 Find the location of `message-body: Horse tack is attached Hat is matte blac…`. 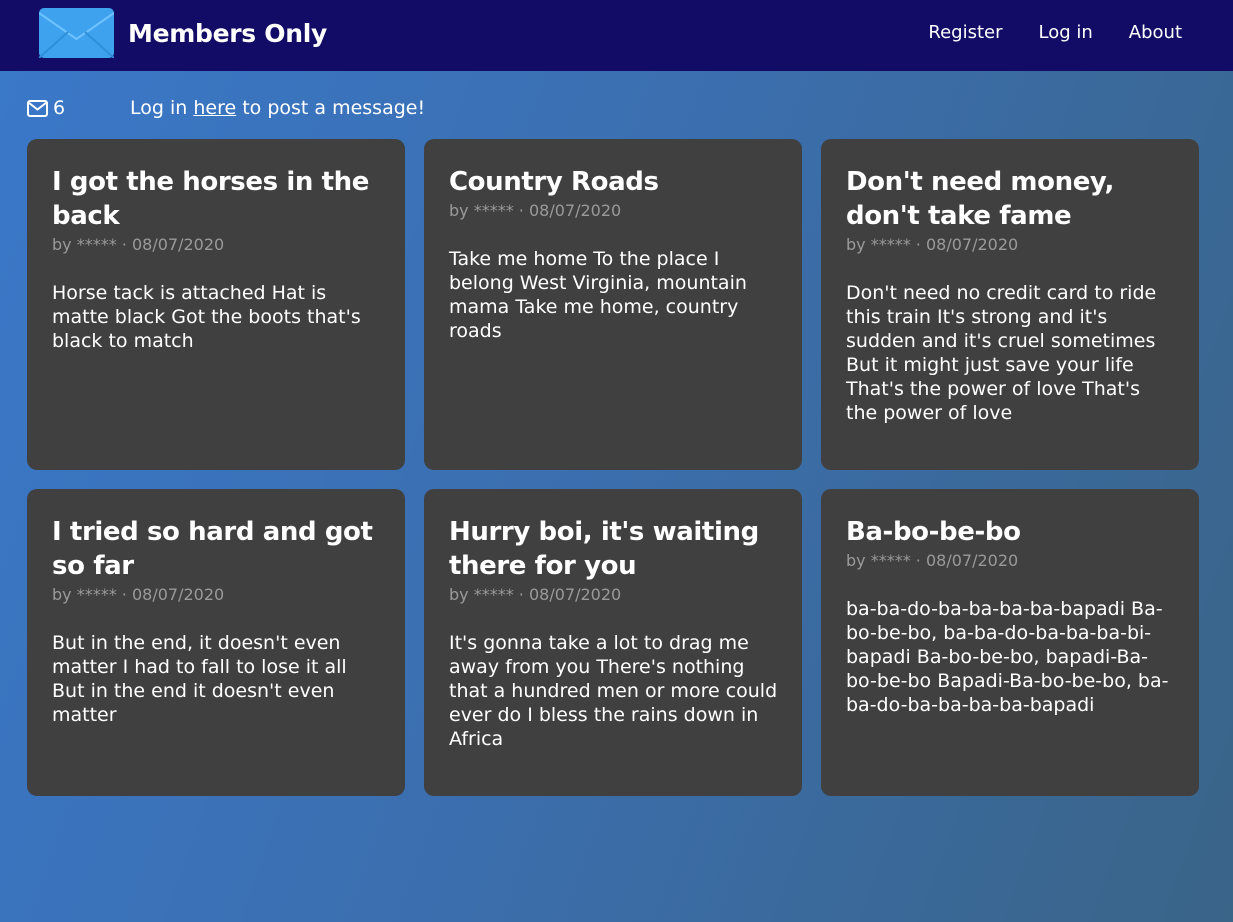

message-body: Horse tack is attached Hat is matte blac… is located at coordinates (206, 317).